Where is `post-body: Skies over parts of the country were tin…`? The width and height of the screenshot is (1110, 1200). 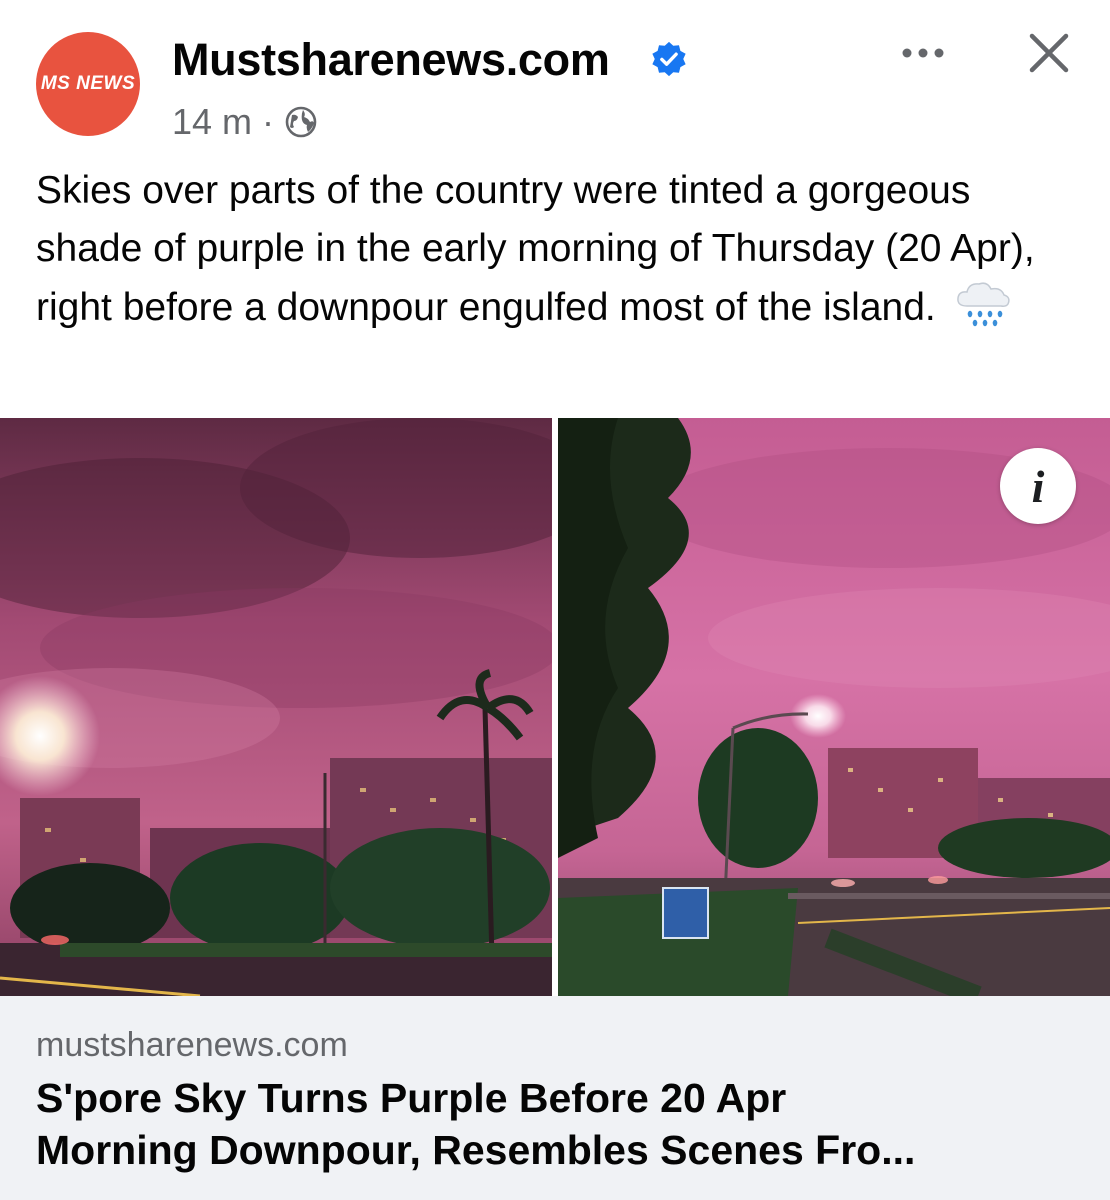
post-body: Skies over parts of the country were tin… is located at coordinates (561, 249).